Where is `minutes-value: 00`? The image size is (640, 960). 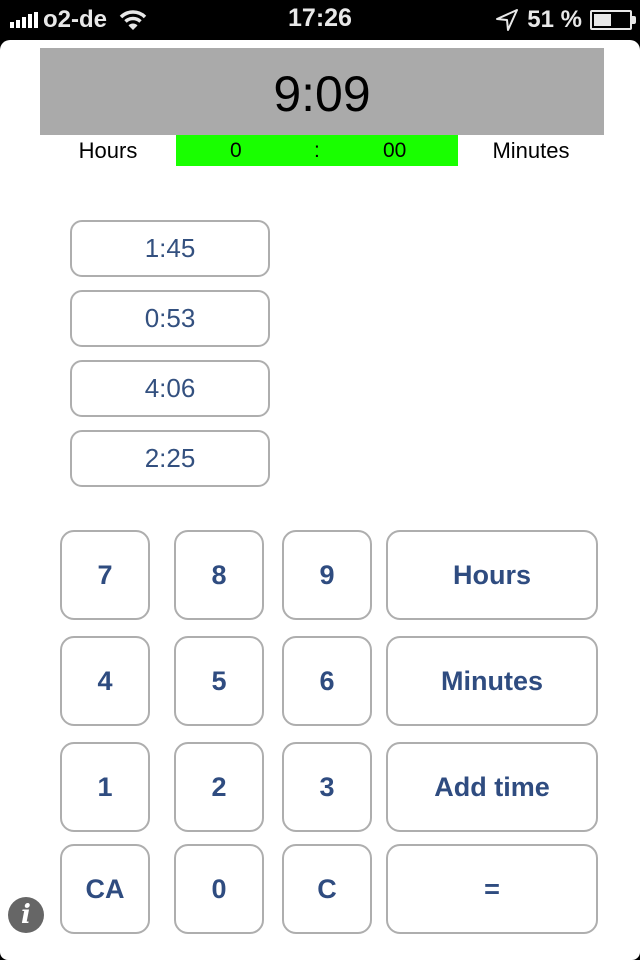
minutes-value: 00 is located at coordinates (395, 150).